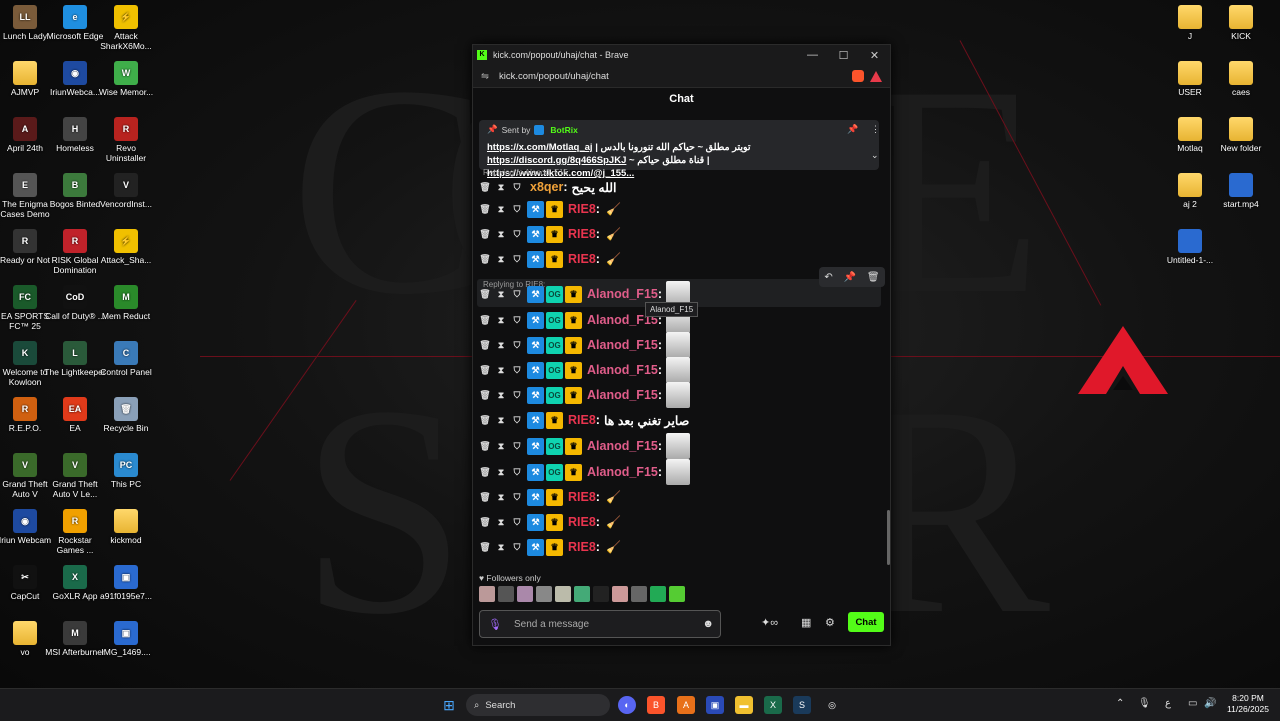 This screenshot has width=1280, height=721. I want to click on desktop-icon: New folder, so click(1241, 135).